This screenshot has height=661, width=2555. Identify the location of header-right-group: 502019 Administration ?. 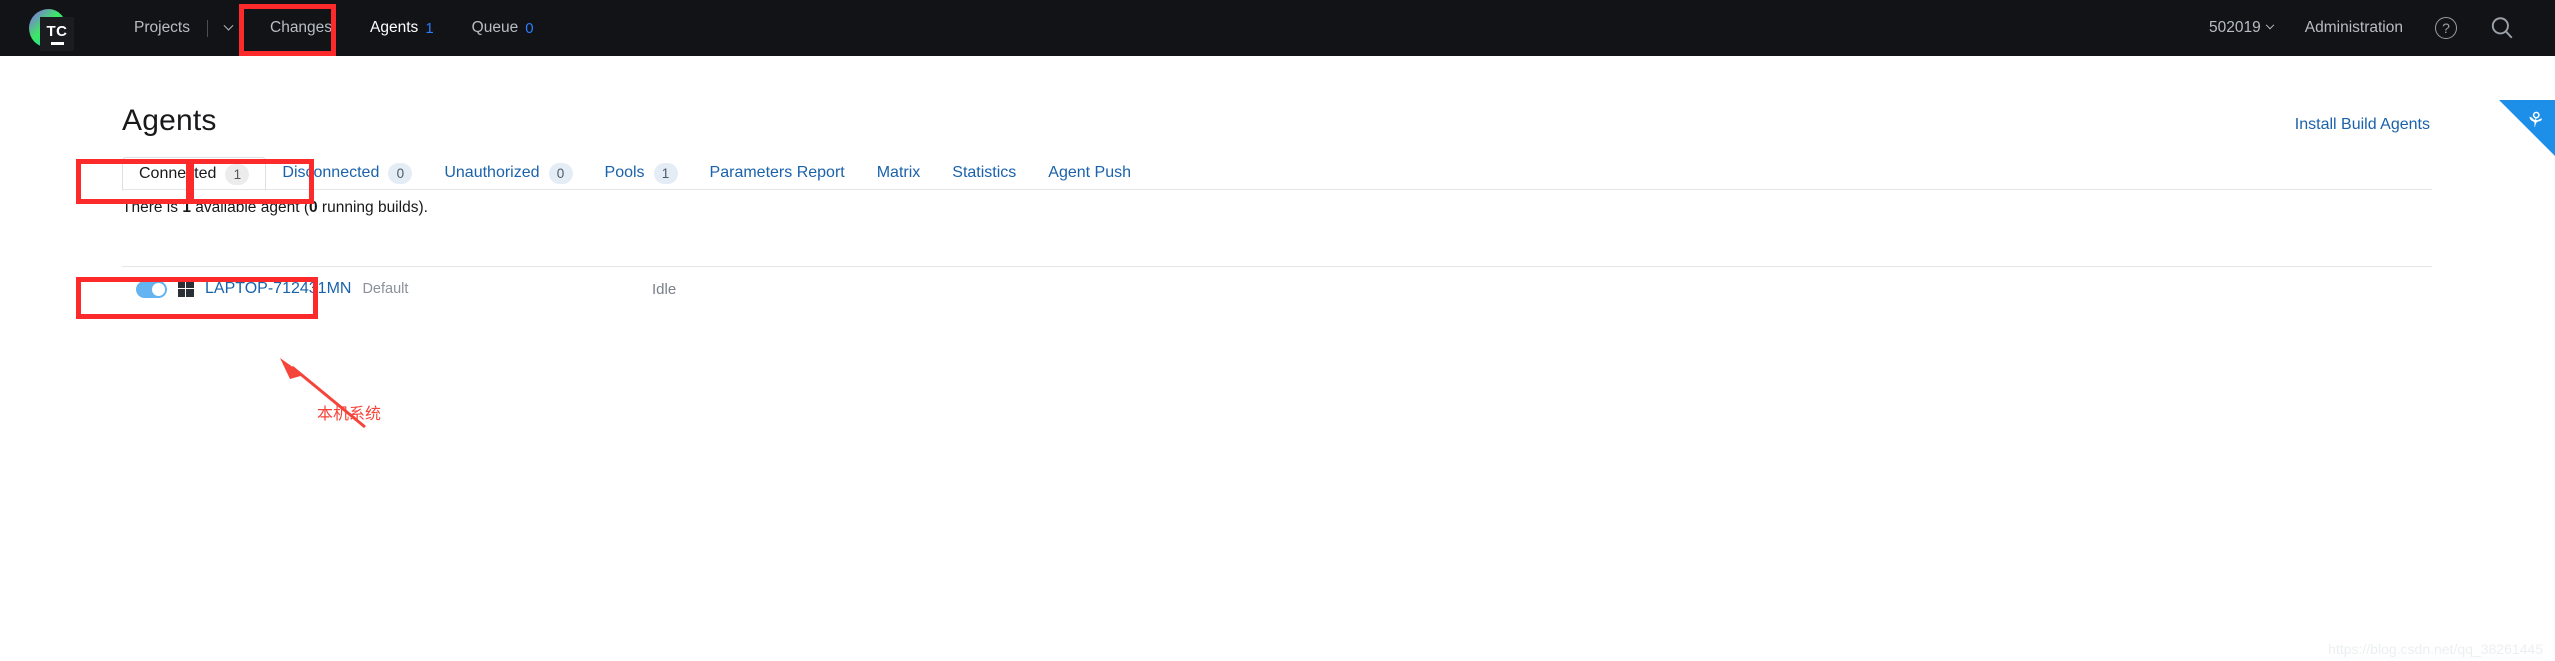
(2374, 28).